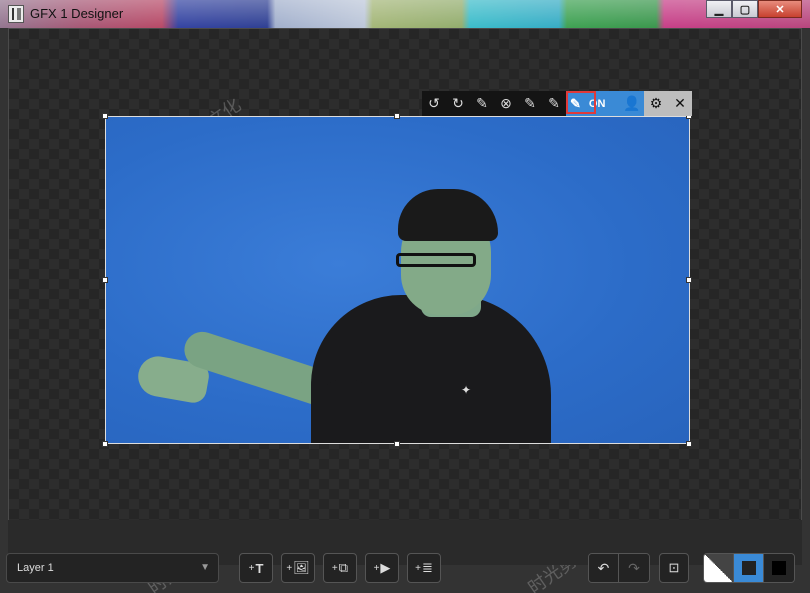 The height and width of the screenshot is (593, 810). Describe the element at coordinates (604, 568) in the screenshot. I see `undo-button: ↶` at that location.